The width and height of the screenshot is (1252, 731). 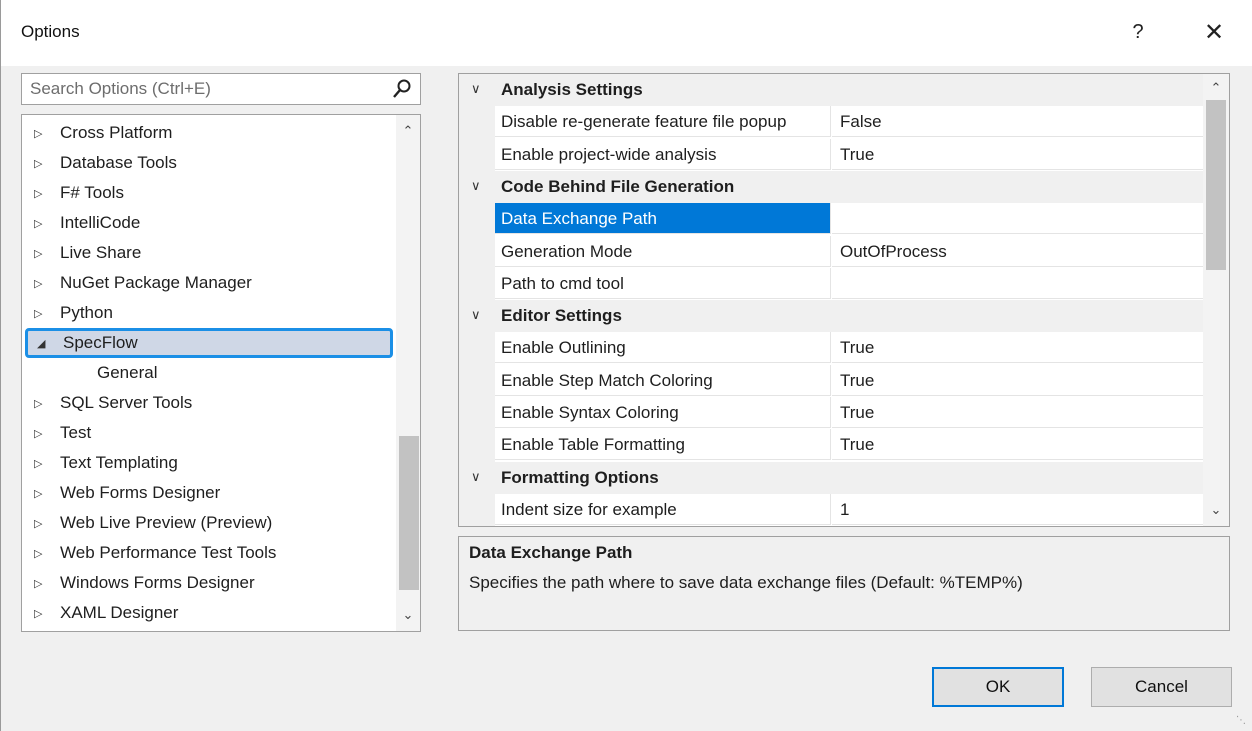 I want to click on tree-item-label: Cross Platform, so click(x=116, y=132).